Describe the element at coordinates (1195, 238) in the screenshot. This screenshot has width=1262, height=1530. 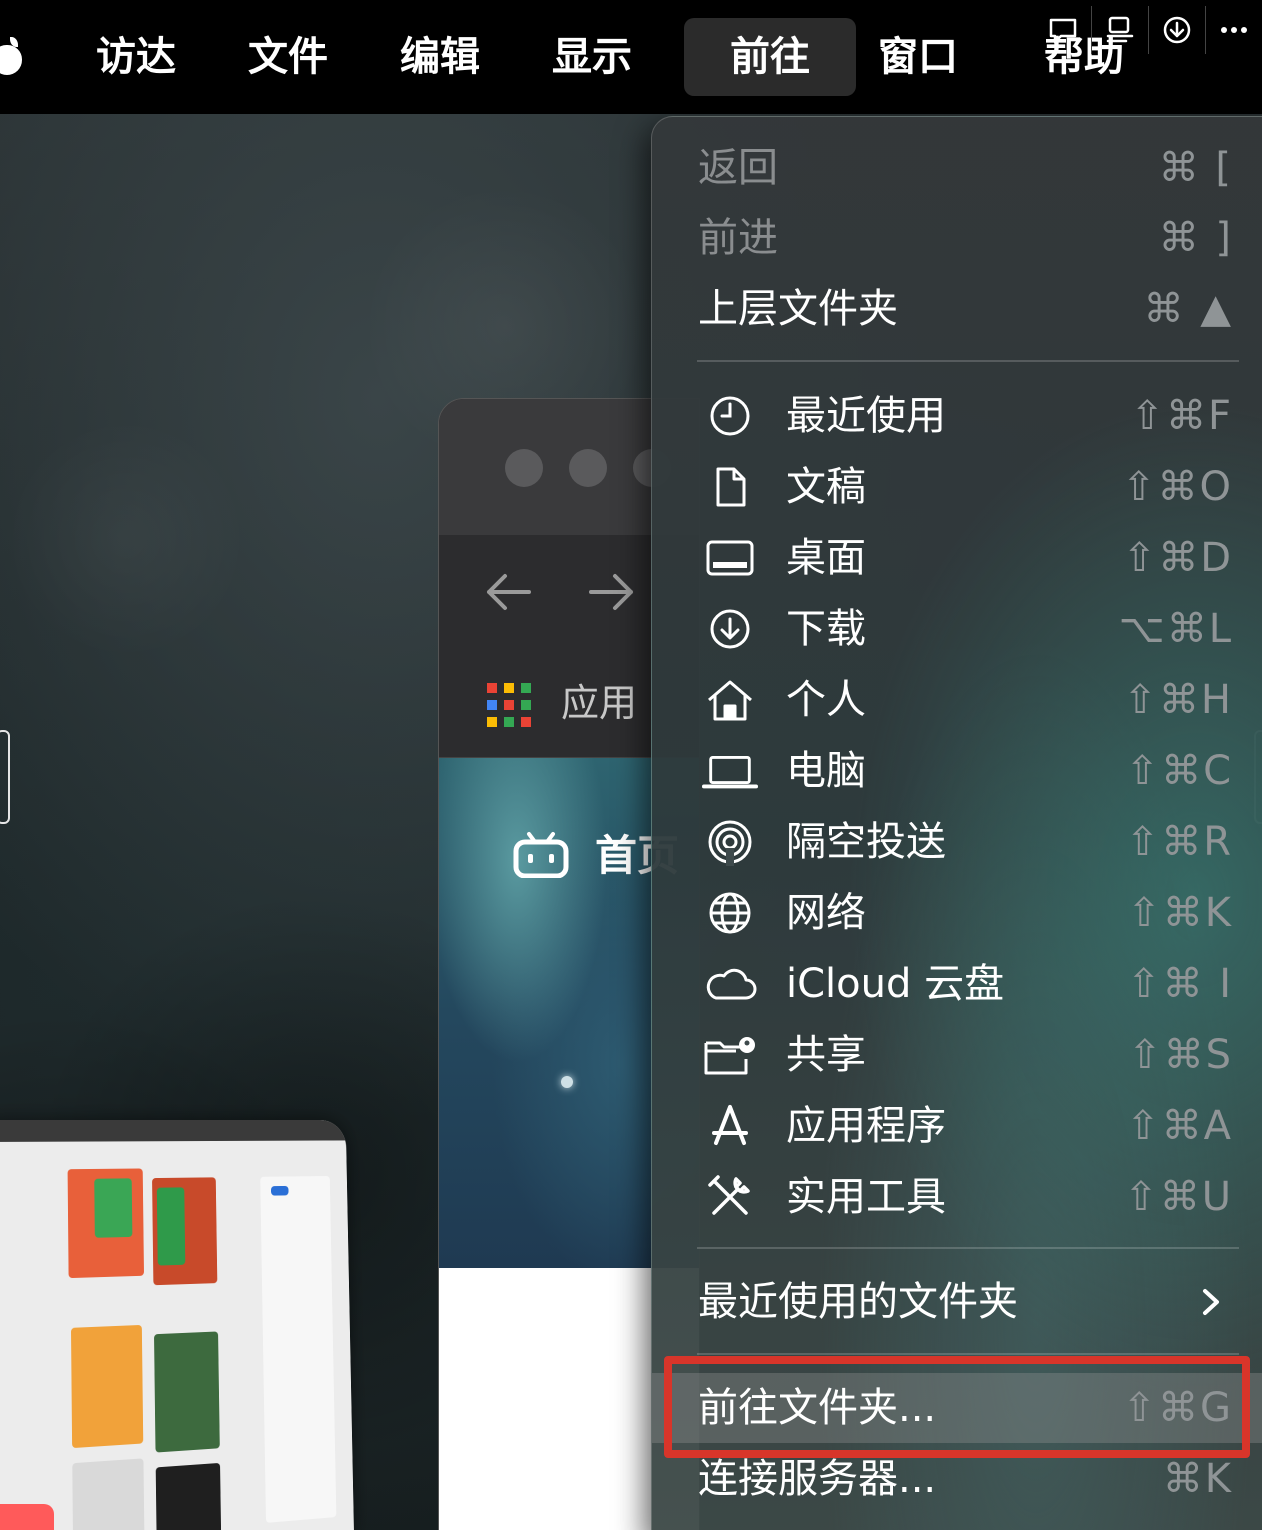
I see `shortcut-label: ⌘ ]` at that location.